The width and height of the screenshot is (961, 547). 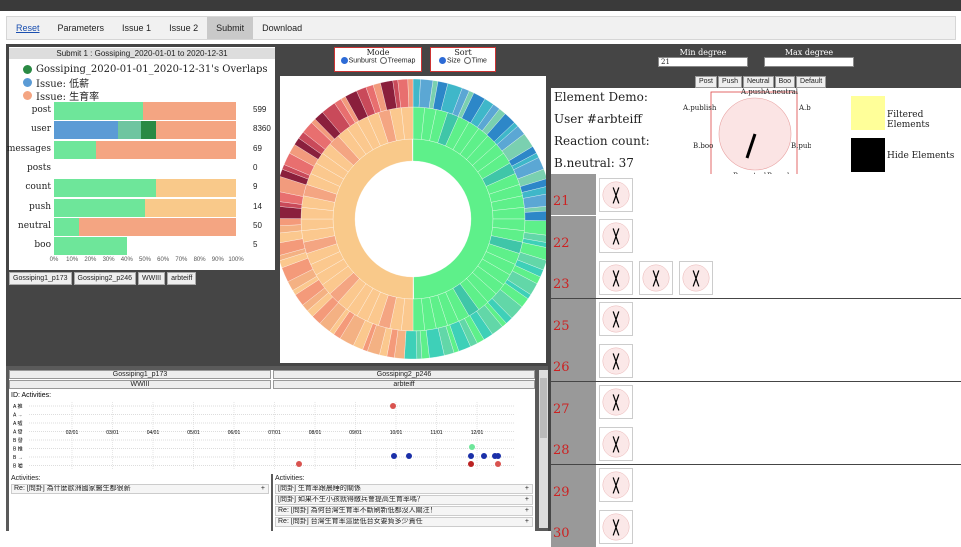 I want to click on board-tag: Gossiping2_p246, so click(x=104, y=278).